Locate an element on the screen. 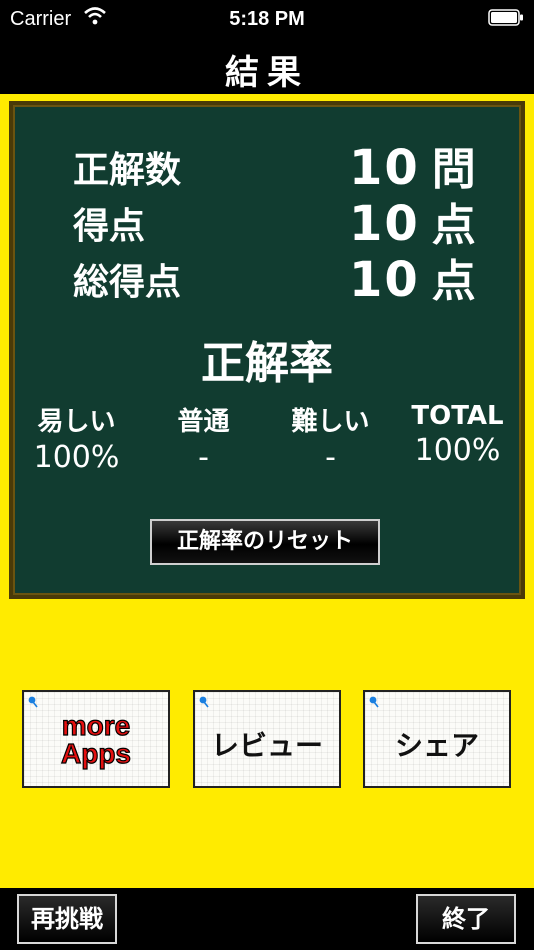 The width and height of the screenshot is (534, 950). nav-bar: 結果 is located at coordinates (267, 66).